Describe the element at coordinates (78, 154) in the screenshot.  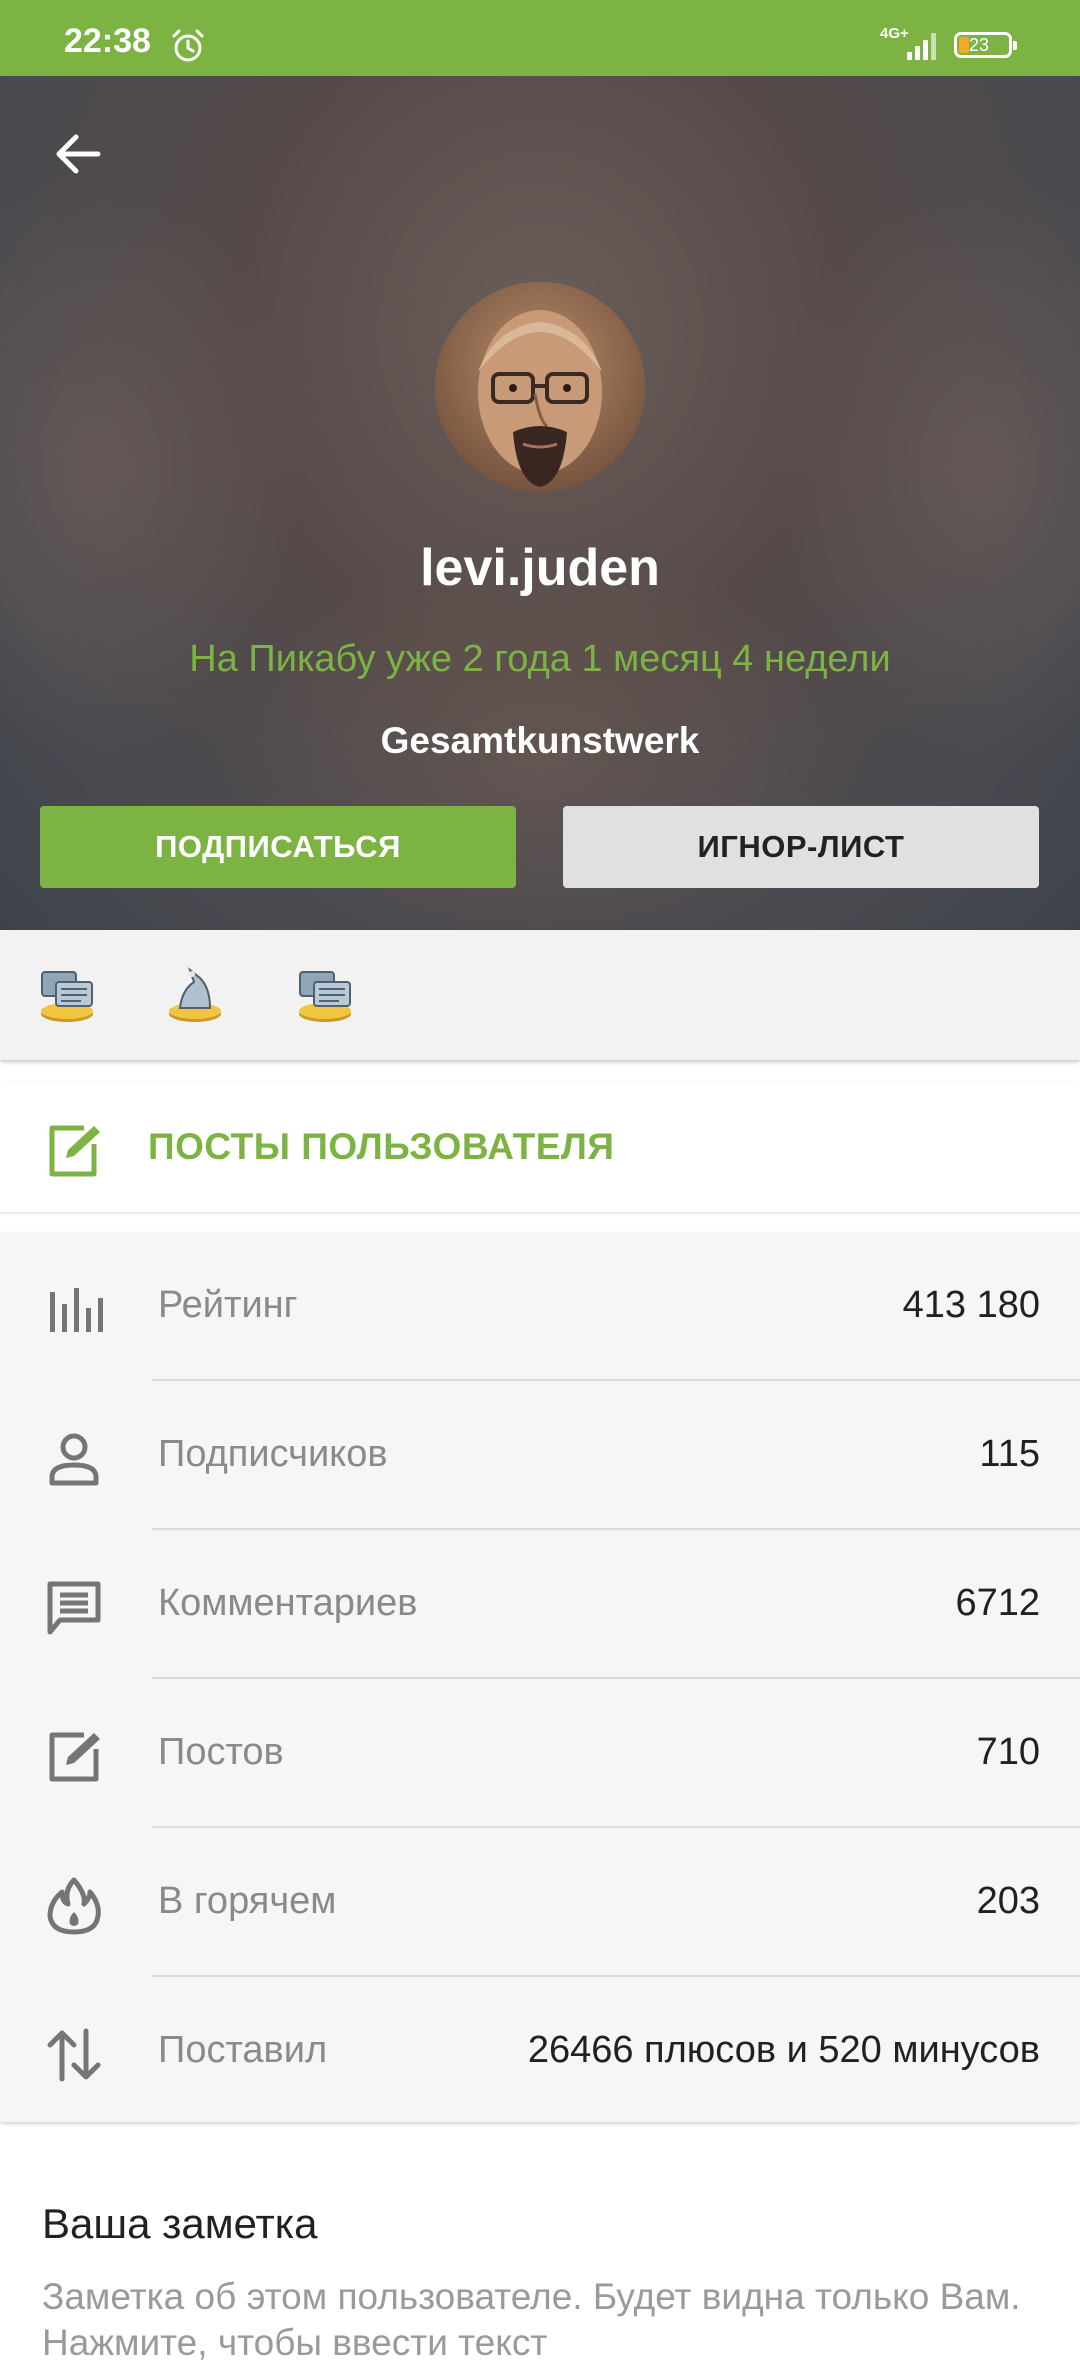
I see `back-arrow-icon` at that location.